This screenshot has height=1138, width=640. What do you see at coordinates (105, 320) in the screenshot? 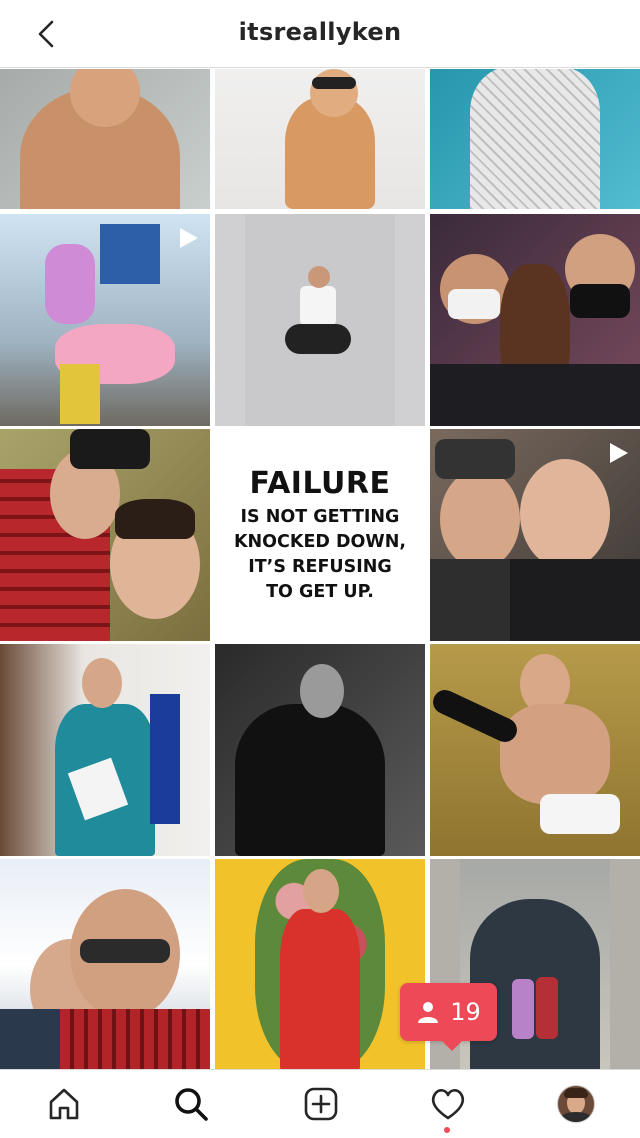
I see `carousel-horse-photo` at bounding box center [105, 320].